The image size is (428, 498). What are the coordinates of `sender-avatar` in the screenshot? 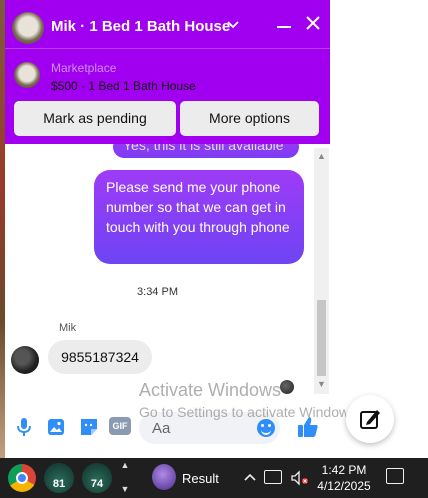 It's located at (25, 360).